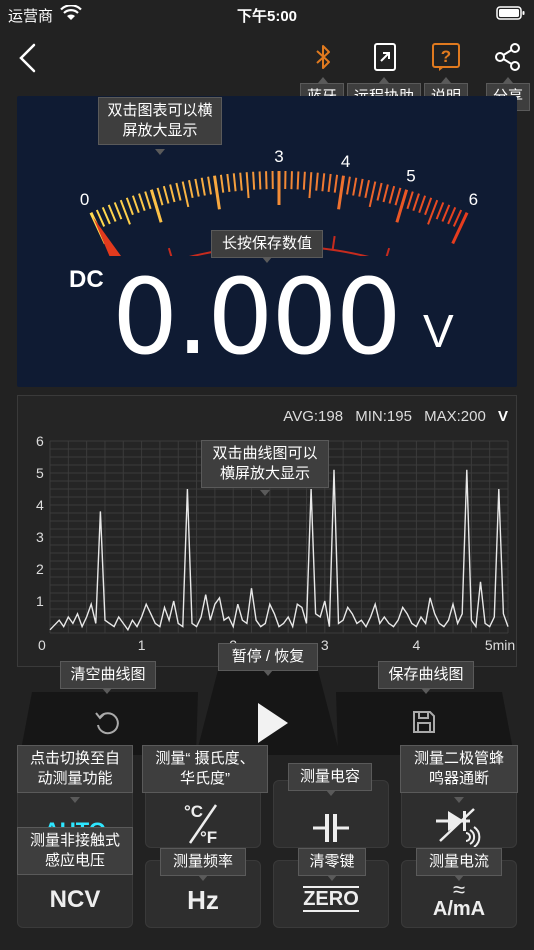 The height and width of the screenshot is (950, 534). I want to click on gauge-scale-label: 6, so click(473, 199).